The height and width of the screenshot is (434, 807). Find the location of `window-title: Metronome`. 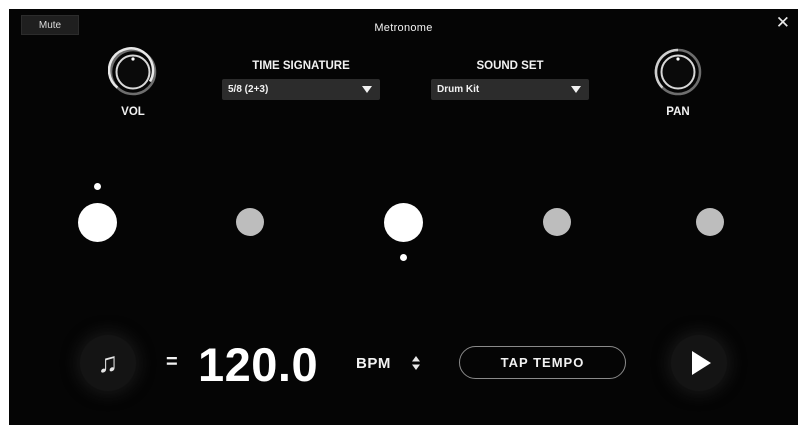

window-title: Metronome is located at coordinates (403, 28).